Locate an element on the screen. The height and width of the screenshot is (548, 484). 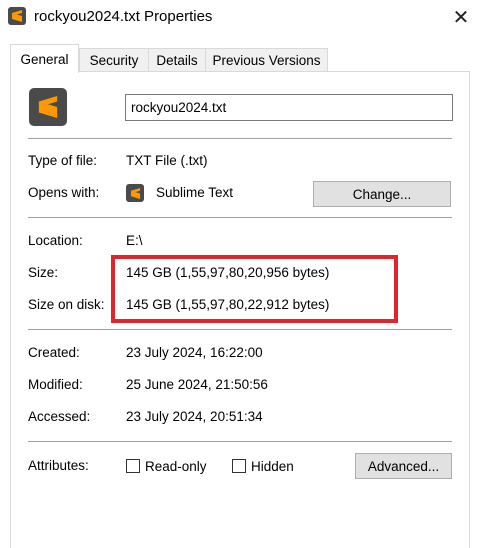
file-type-icon is located at coordinates (48, 107).